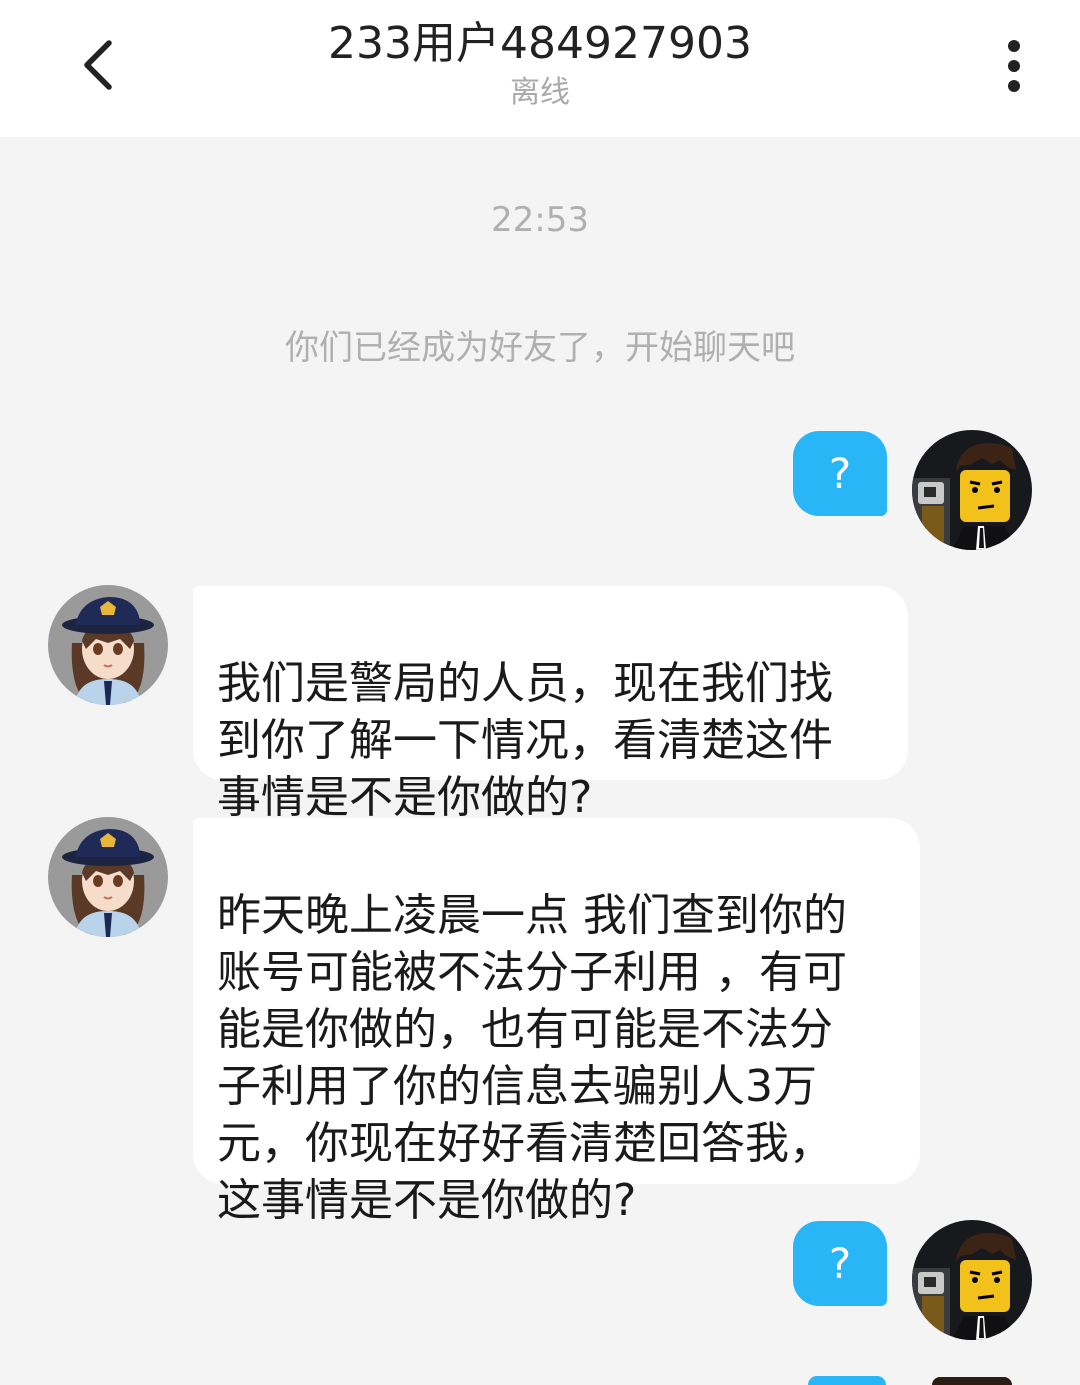 This screenshot has width=1080, height=1385. What do you see at coordinates (1014, 46) in the screenshot?
I see `more-vertical-icon` at bounding box center [1014, 46].